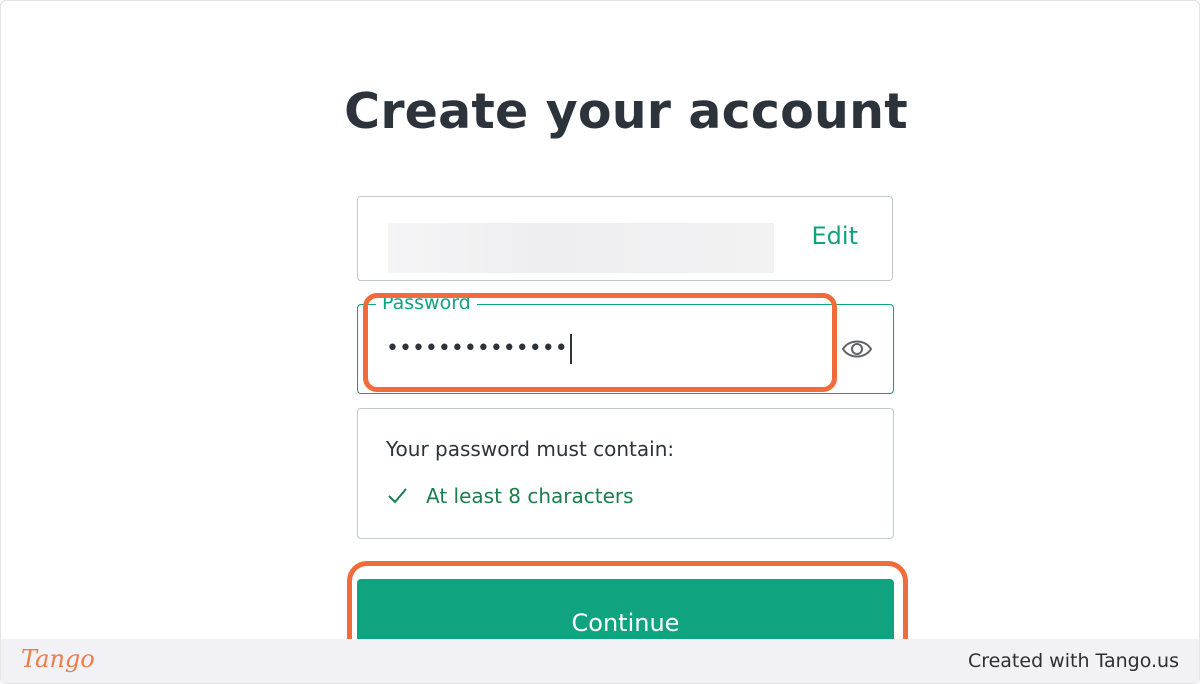 Image resolution: width=1200 pixels, height=684 pixels. I want to click on email-display: Edit, so click(625, 238).